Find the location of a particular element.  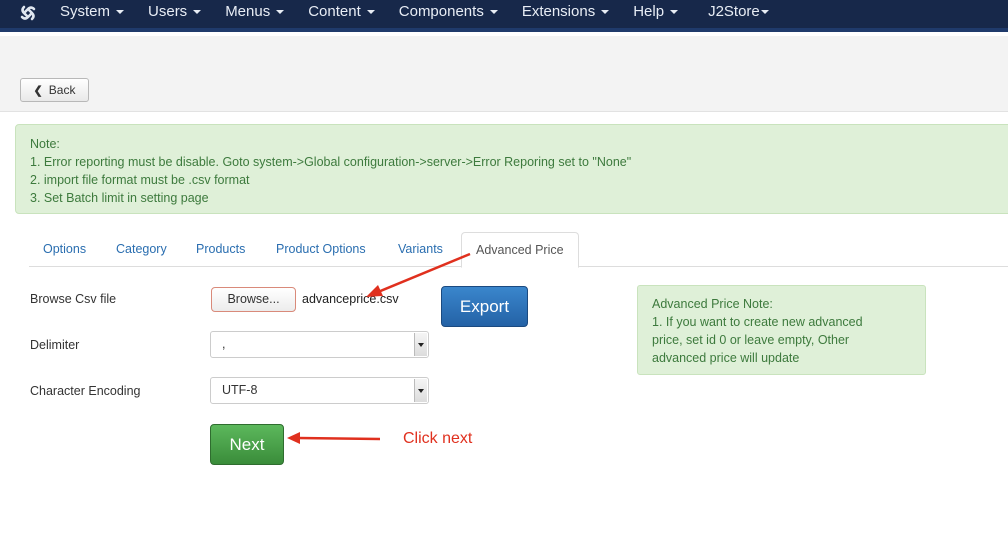

tab-products: Products is located at coordinates (220, 249).